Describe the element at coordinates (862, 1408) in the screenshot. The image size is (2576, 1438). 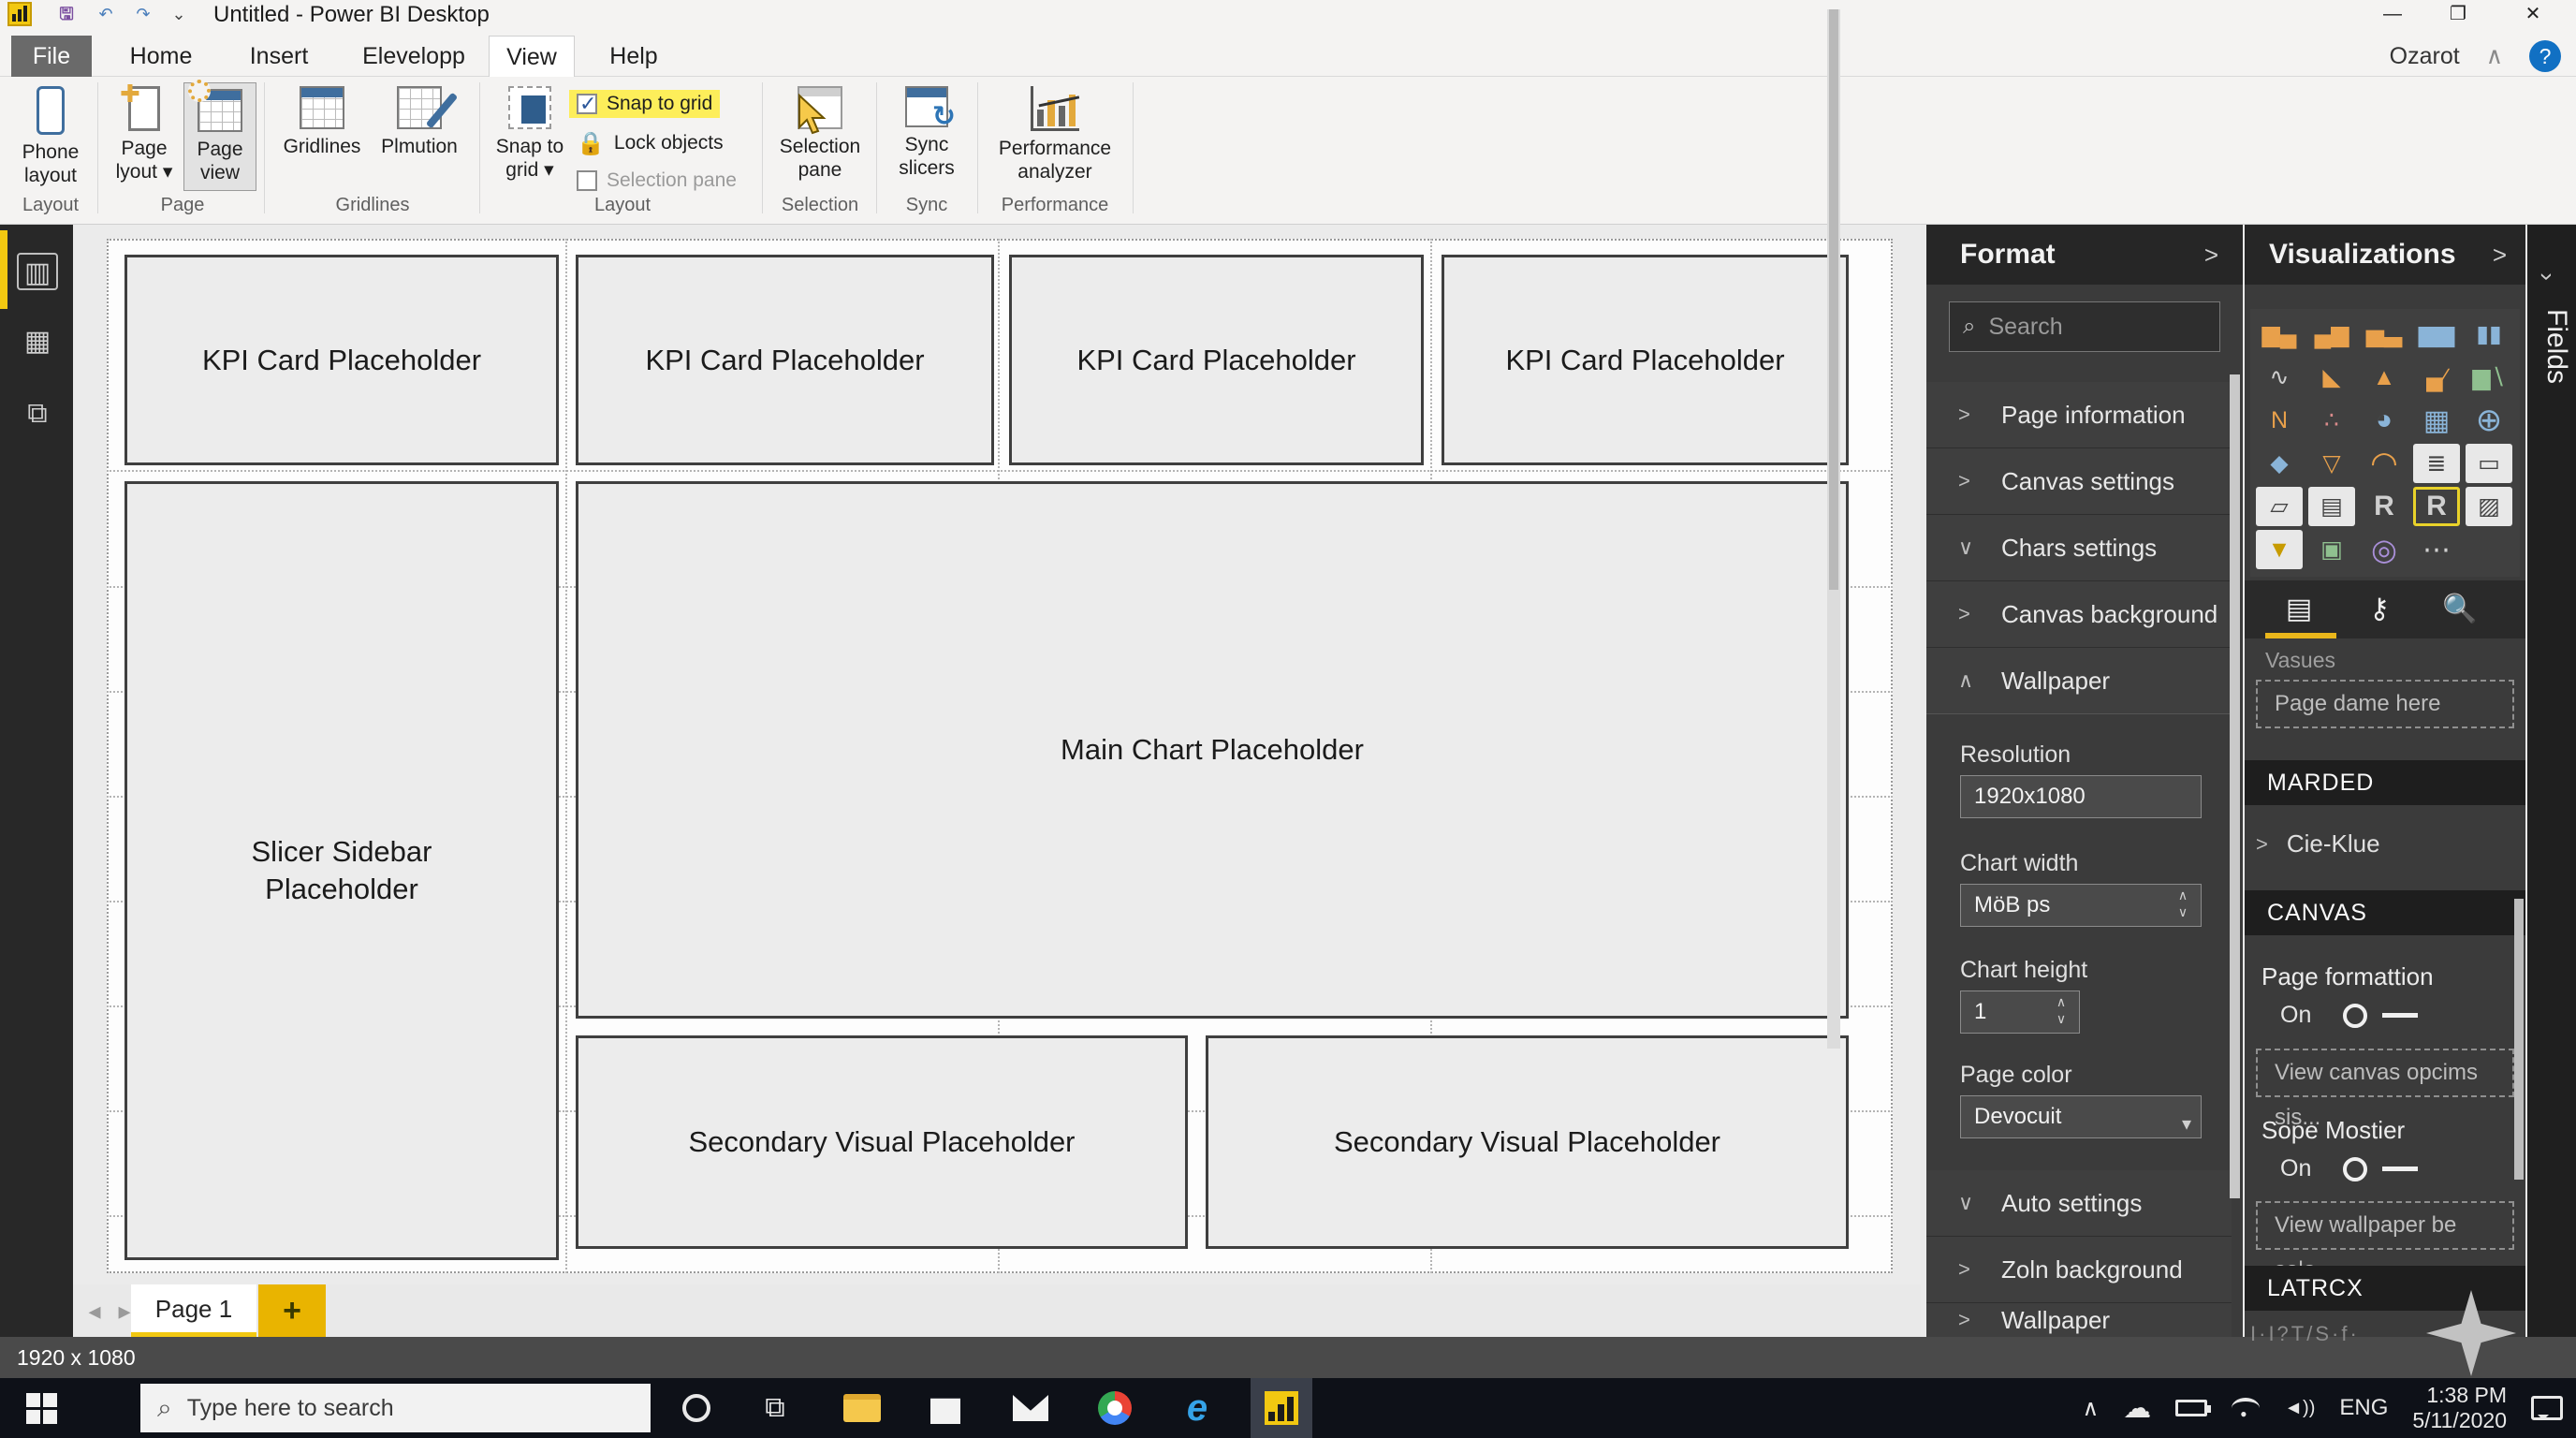
I see `file-explorer-icon` at that location.